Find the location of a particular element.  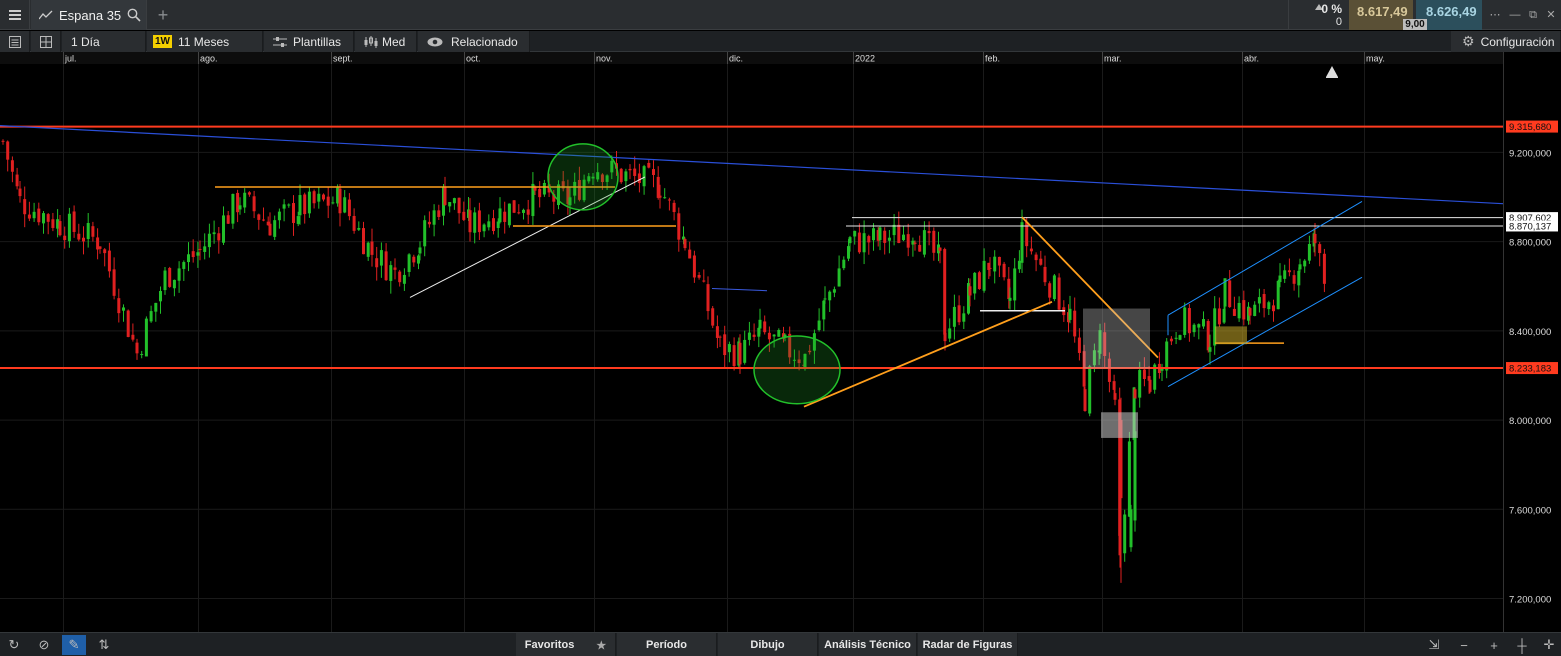

eye-icon is located at coordinates (435, 41).